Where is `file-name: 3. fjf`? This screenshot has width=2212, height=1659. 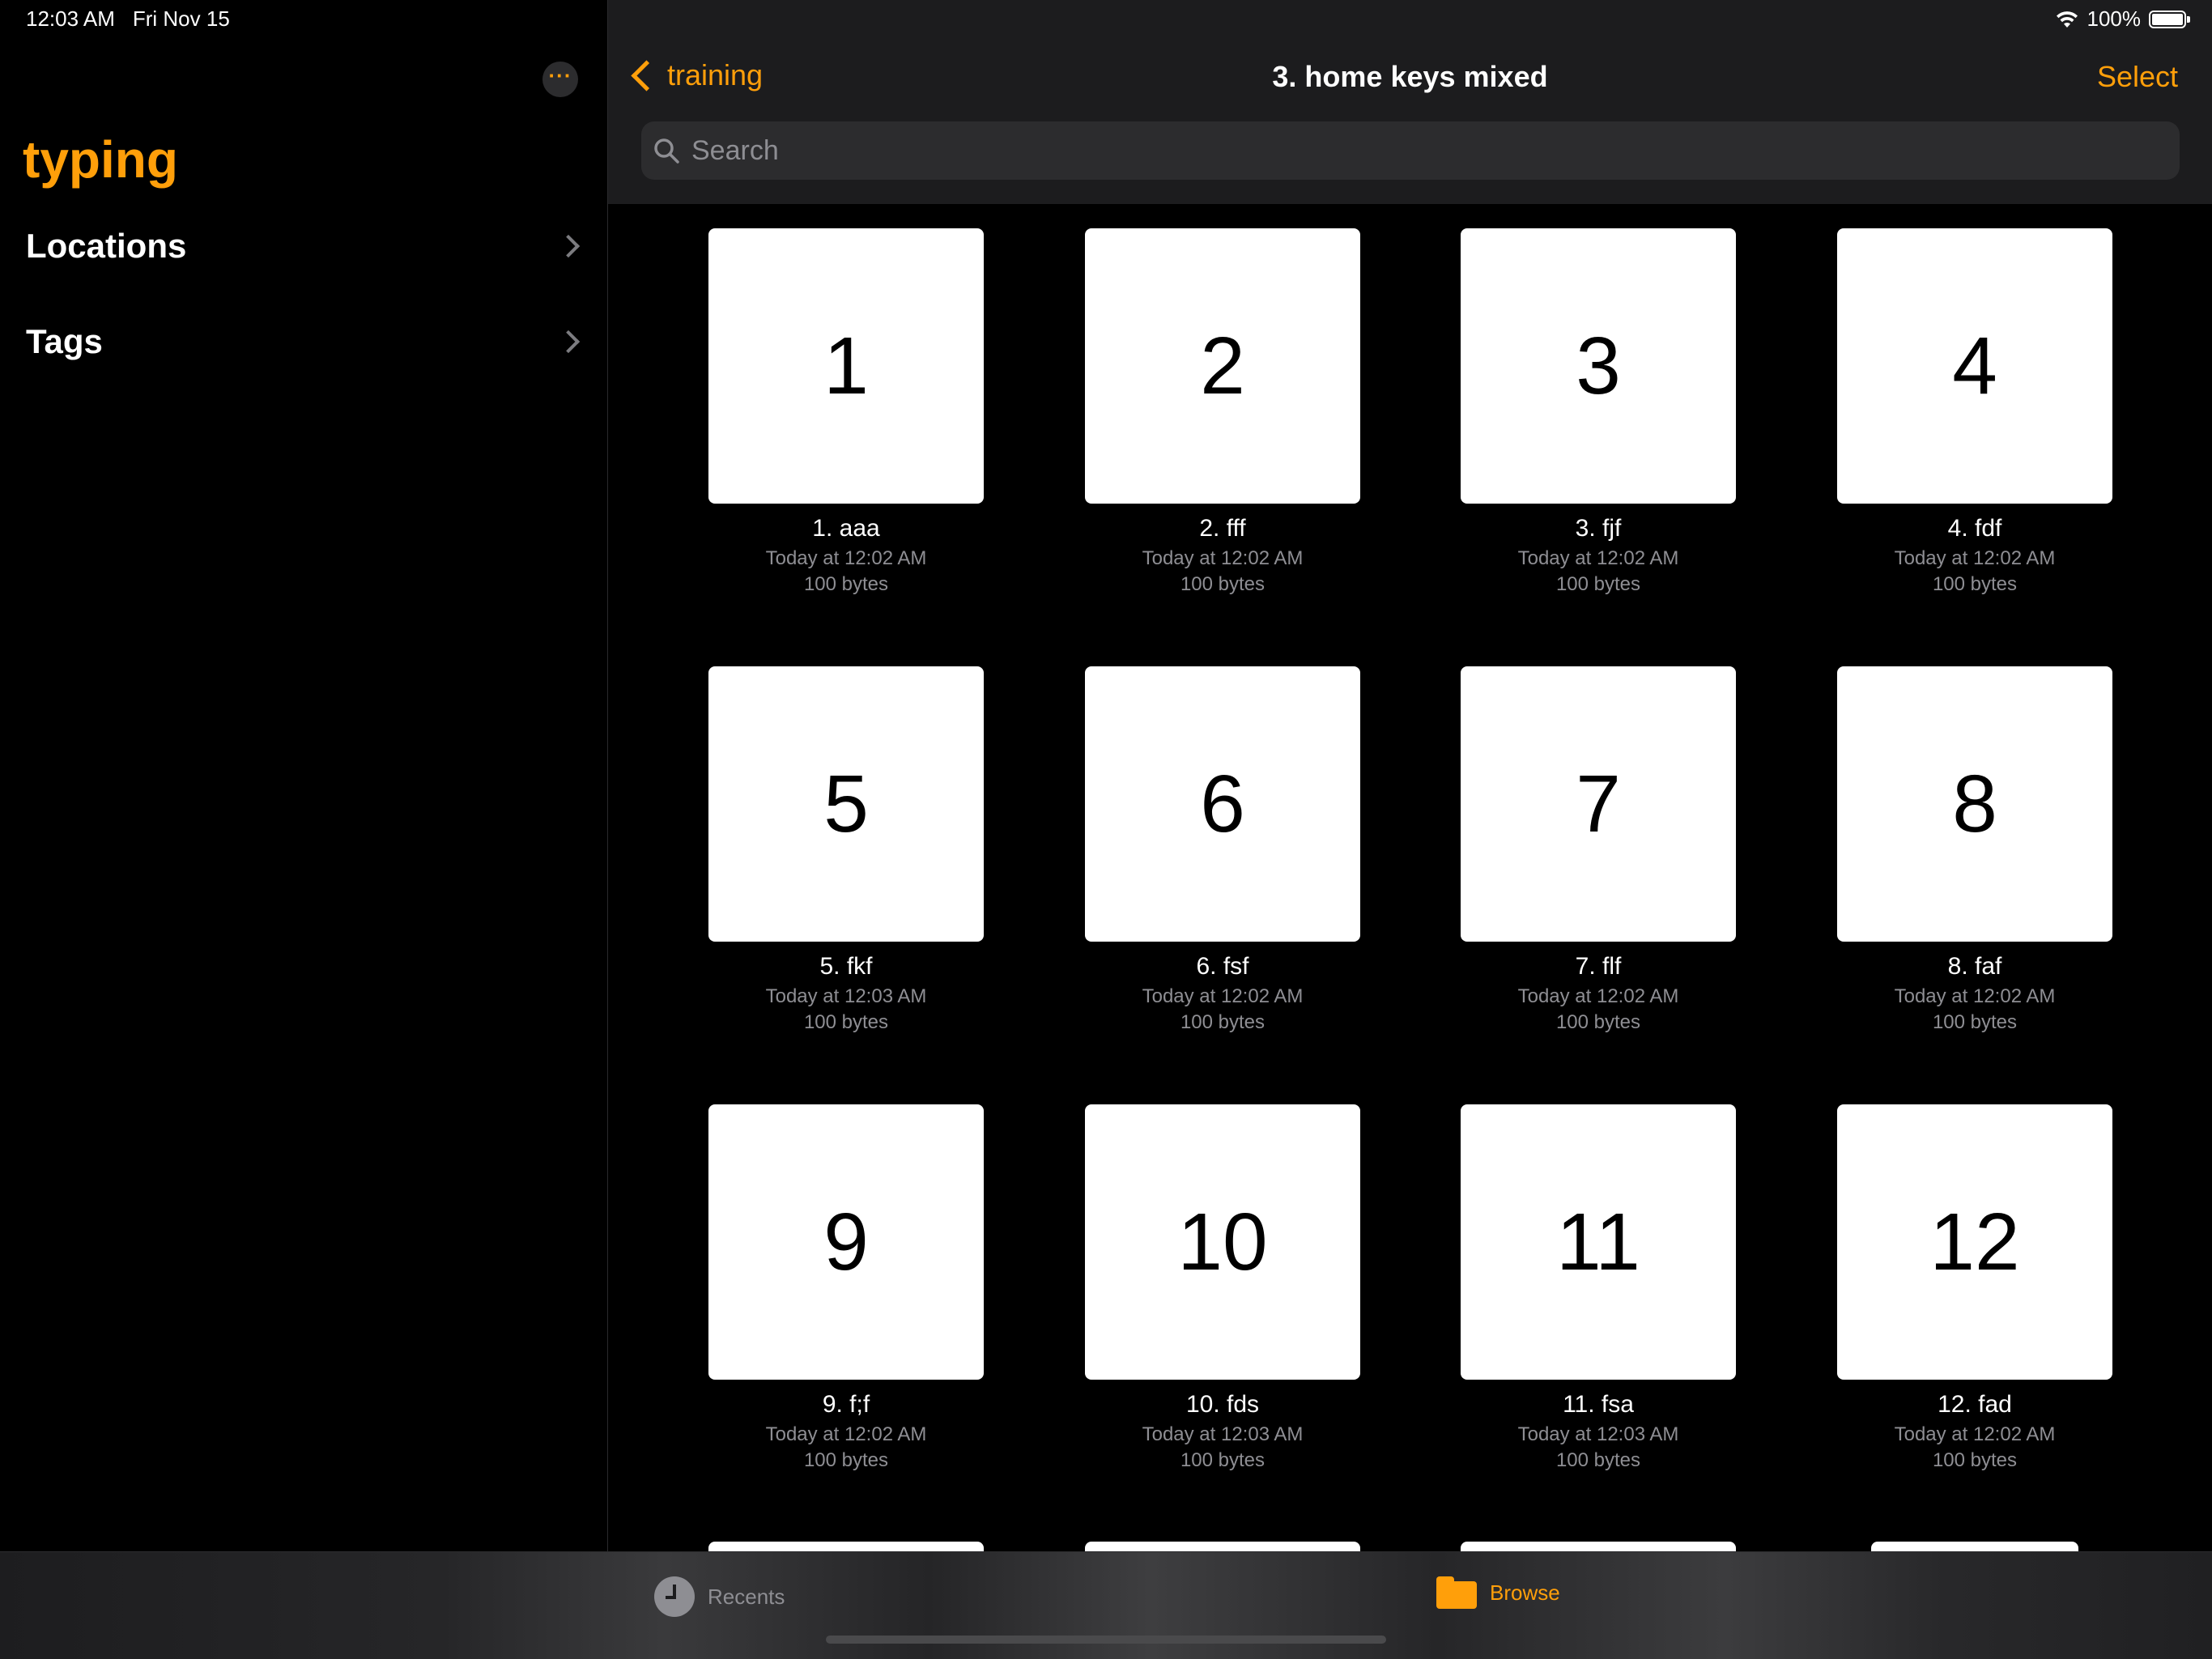
file-name: 3. fjf is located at coordinates (1599, 528).